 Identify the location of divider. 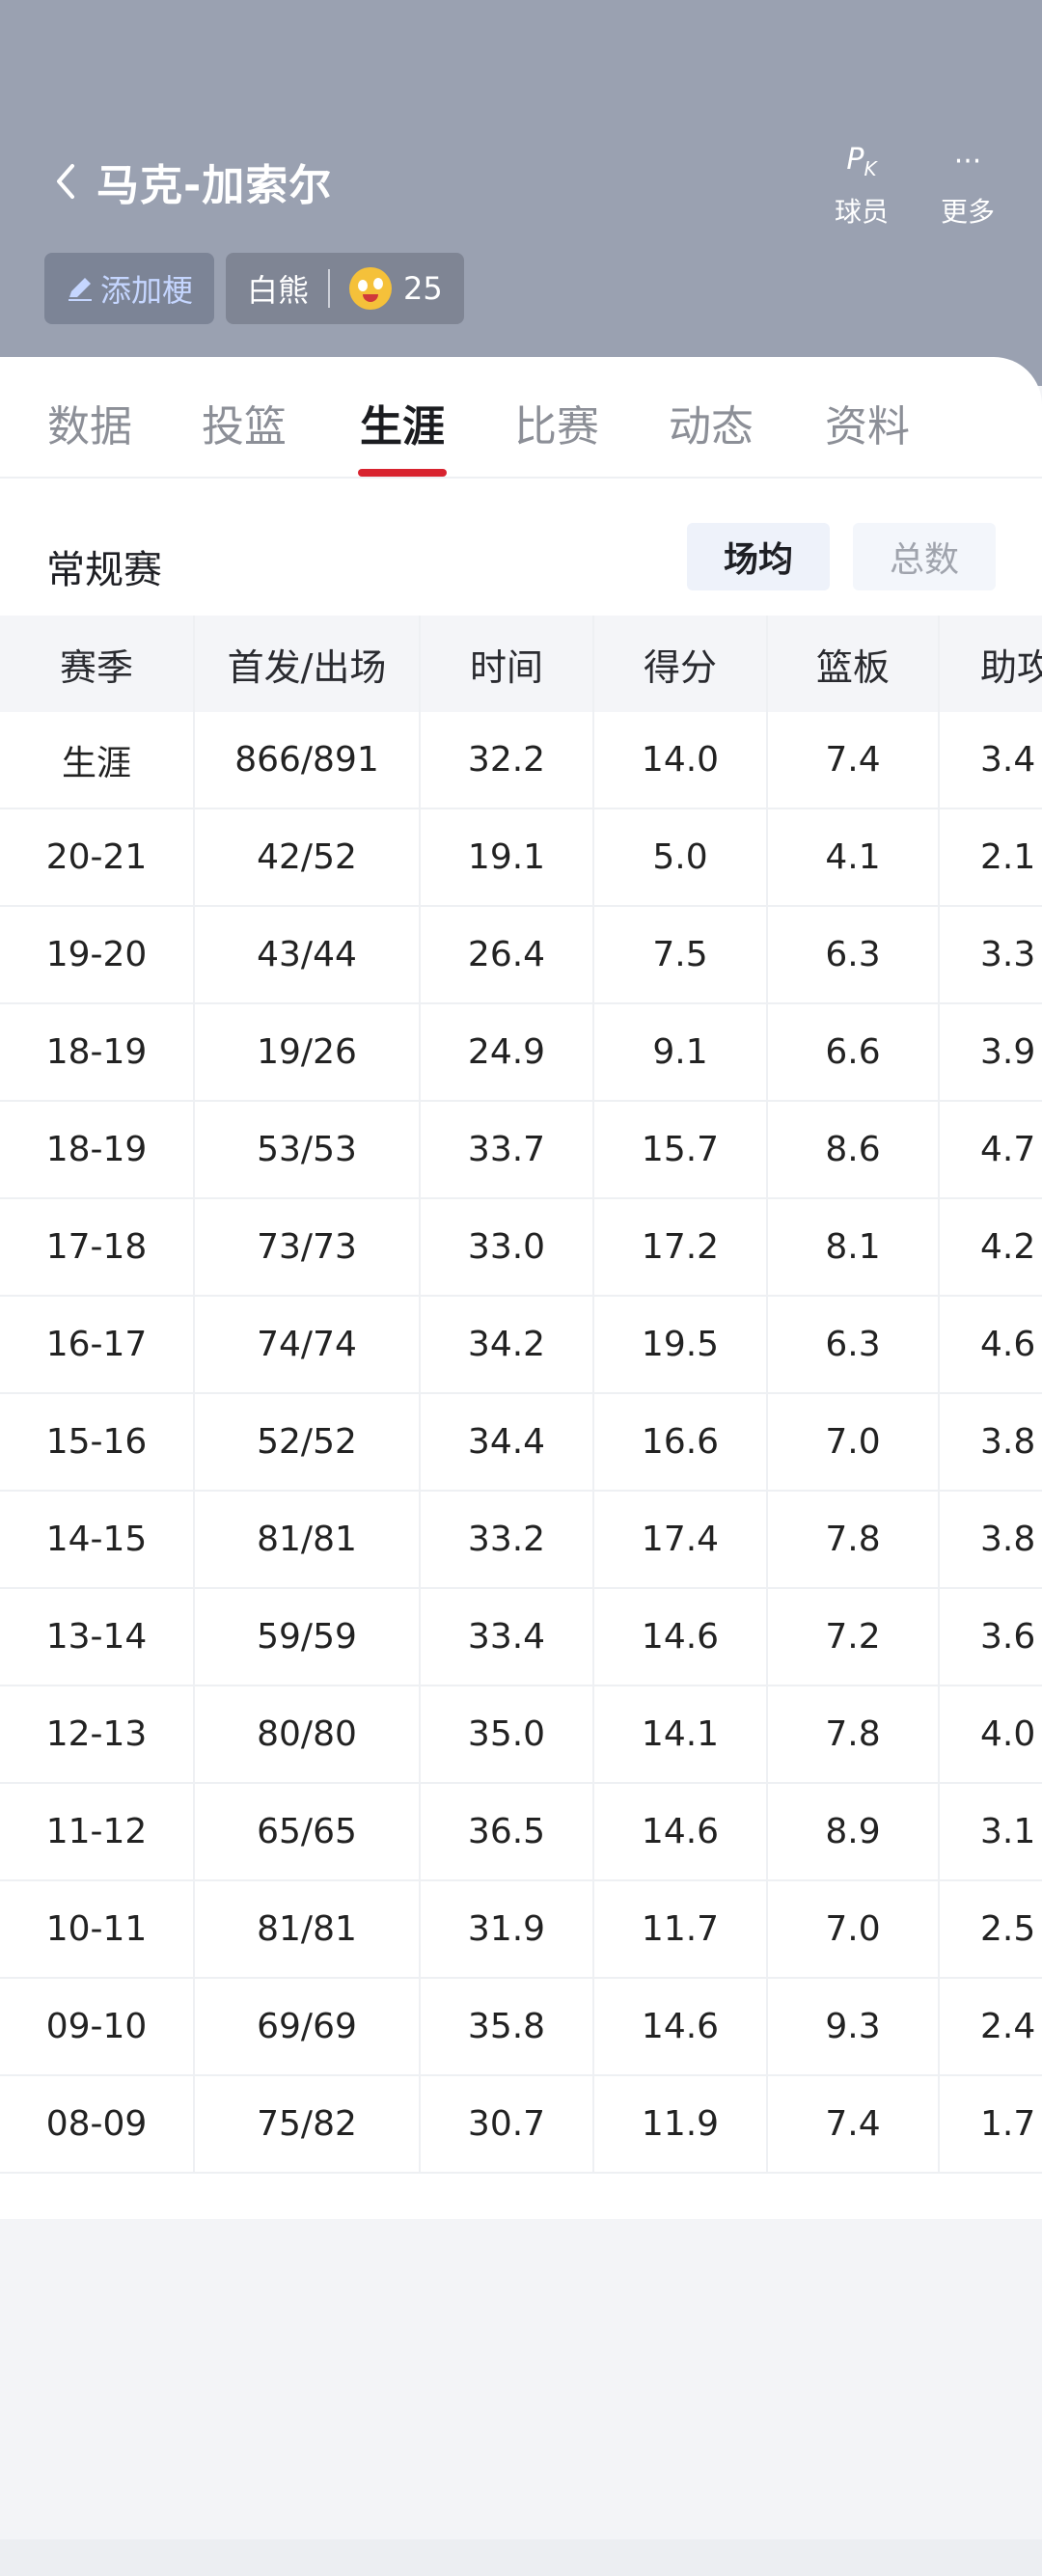
(329, 289).